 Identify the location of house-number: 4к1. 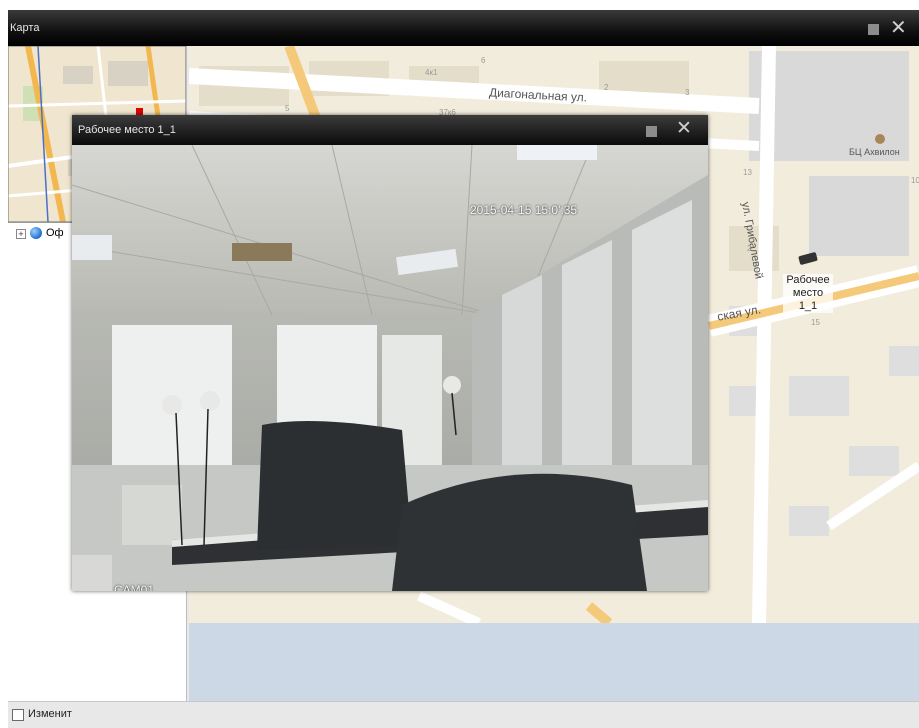
(431, 72).